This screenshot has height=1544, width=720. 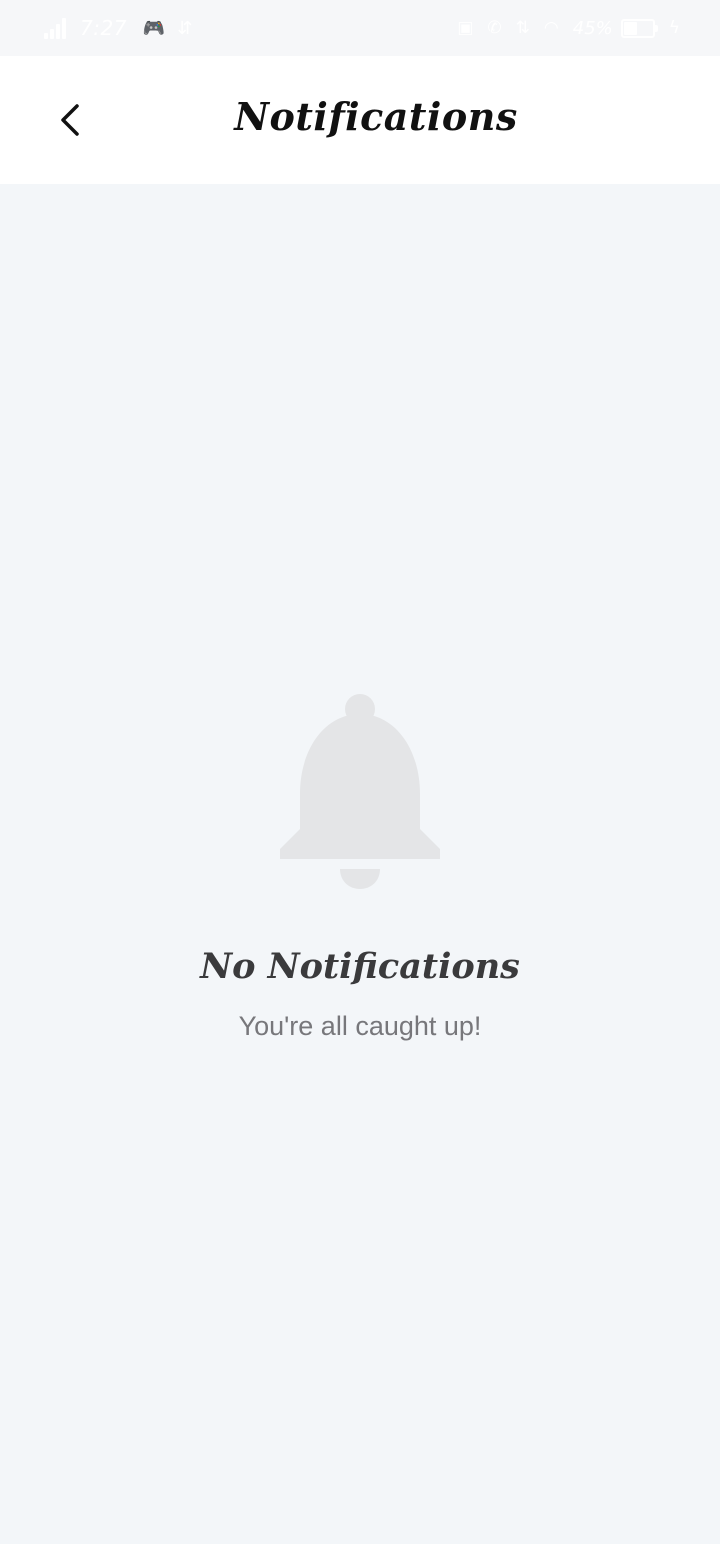 I want to click on bell-icon, so click(x=360, y=791).